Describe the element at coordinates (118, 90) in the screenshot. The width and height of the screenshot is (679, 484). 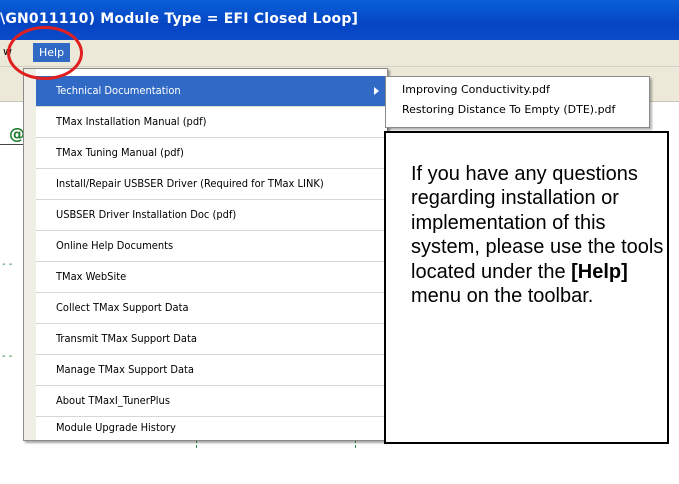
I see `menu-item-label: Technical Documentation` at that location.